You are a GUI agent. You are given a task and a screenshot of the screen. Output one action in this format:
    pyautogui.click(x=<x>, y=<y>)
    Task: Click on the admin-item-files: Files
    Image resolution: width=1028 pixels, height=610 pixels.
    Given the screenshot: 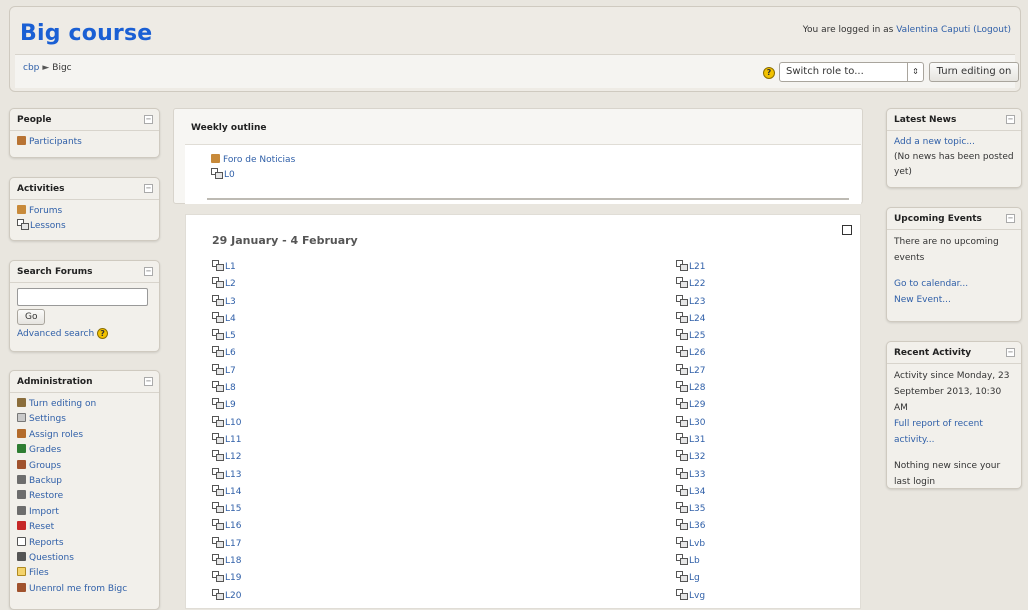 What is the action you would take?
    pyautogui.click(x=84, y=573)
    